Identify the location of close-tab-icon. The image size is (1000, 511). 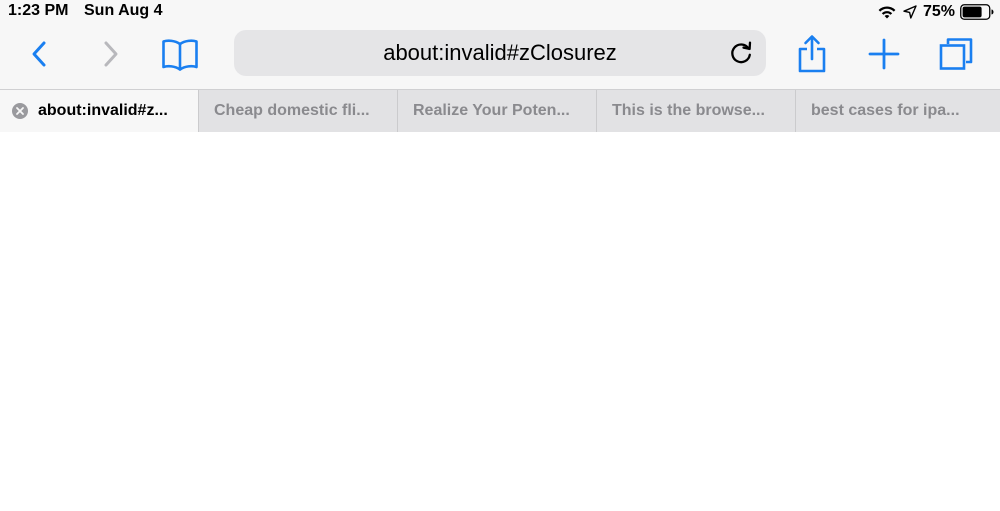
(20, 111).